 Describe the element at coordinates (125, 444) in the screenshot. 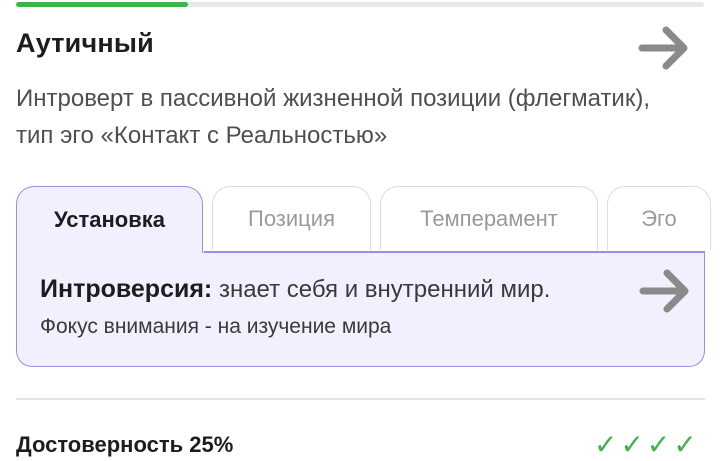

I see `reliability-label: Достоверность 25%` at that location.